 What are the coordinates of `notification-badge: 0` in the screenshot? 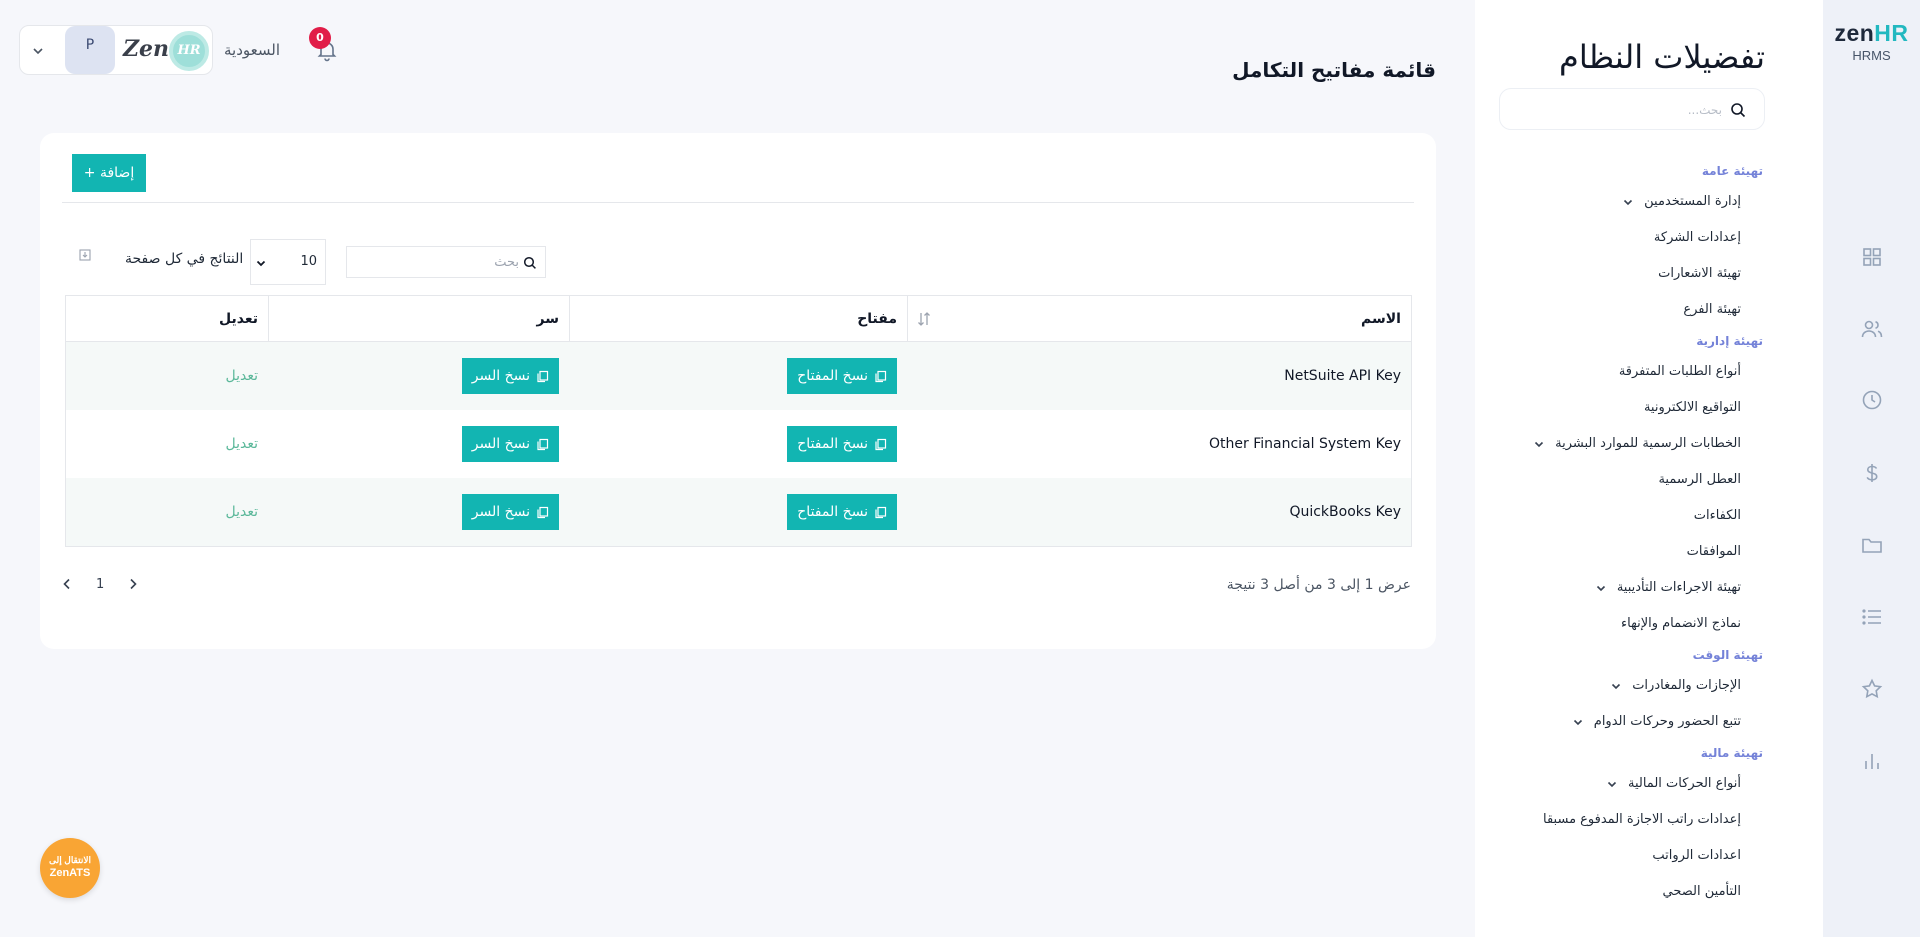 It's located at (320, 38).